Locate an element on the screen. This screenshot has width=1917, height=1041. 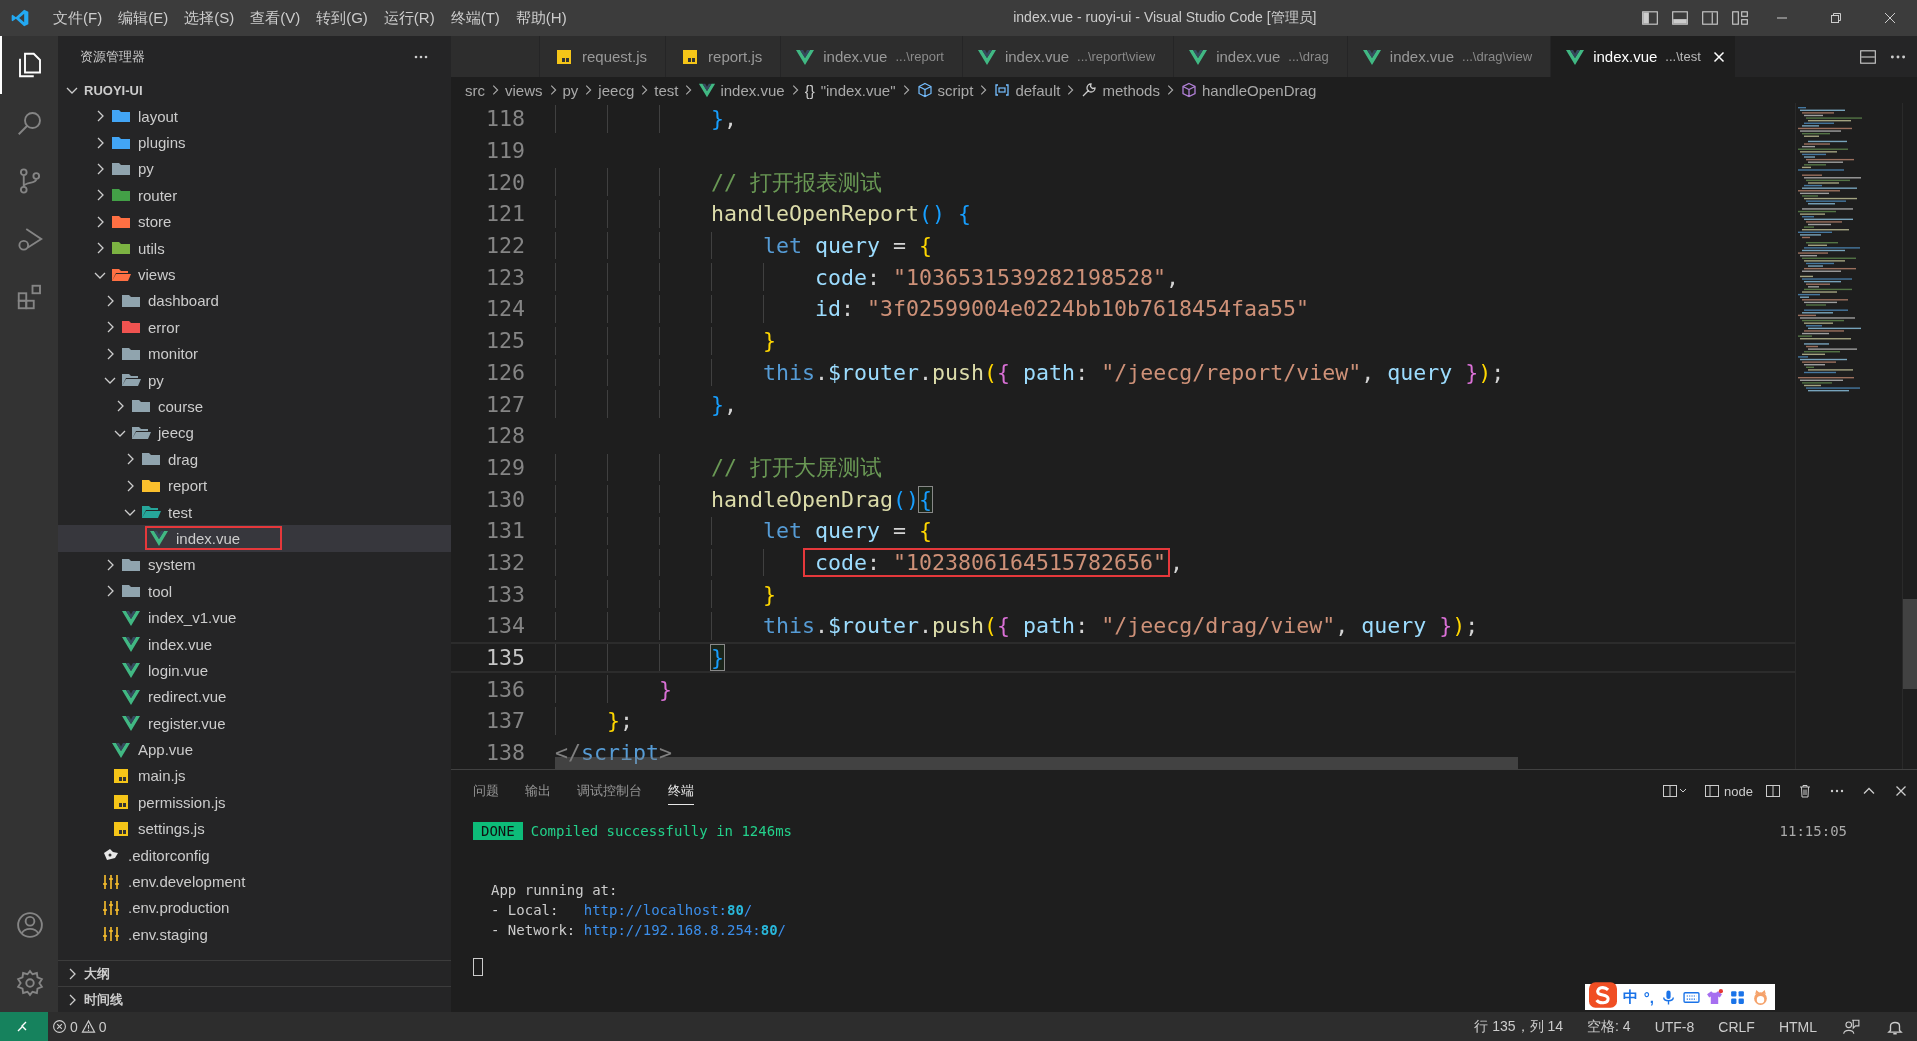
tree-item: tool is located at coordinates (160, 591).